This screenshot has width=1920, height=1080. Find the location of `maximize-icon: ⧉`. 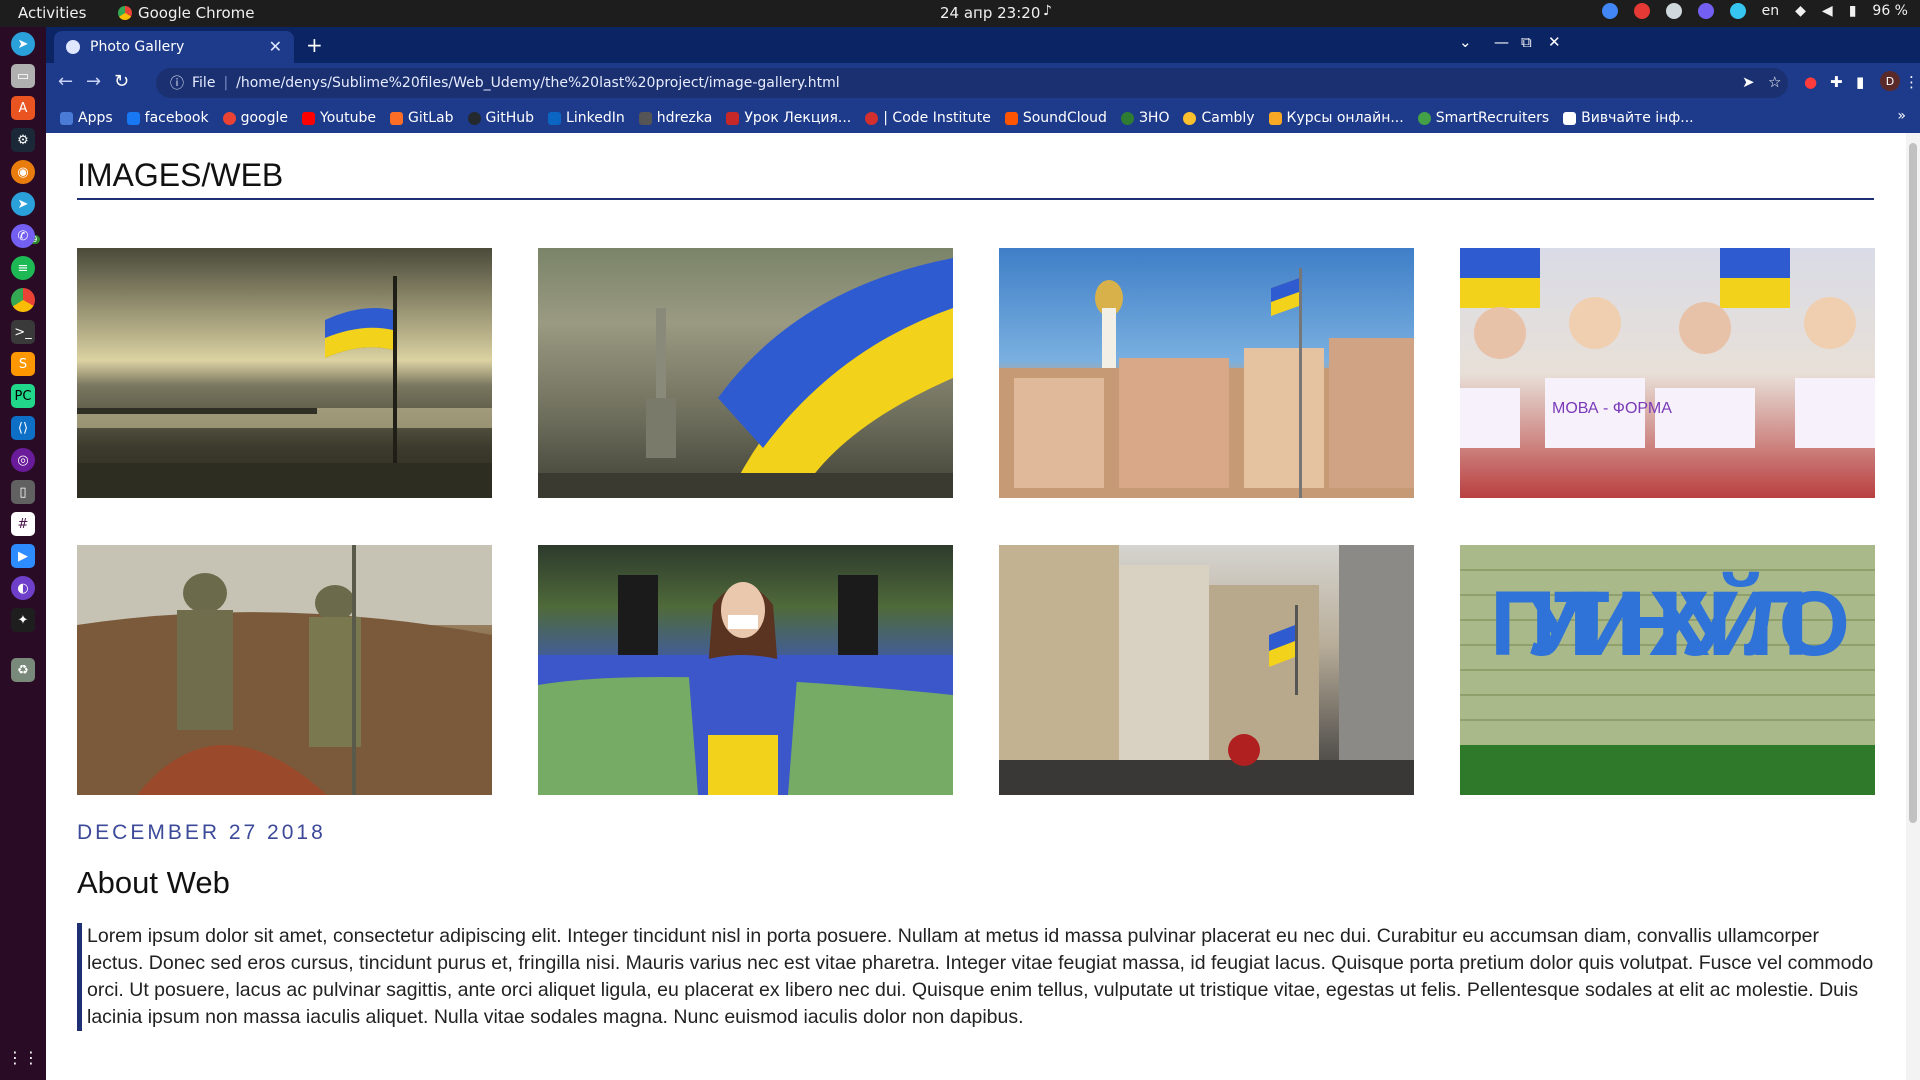

maximize-icon: ⧉ is located at coordinates (1526, 42).